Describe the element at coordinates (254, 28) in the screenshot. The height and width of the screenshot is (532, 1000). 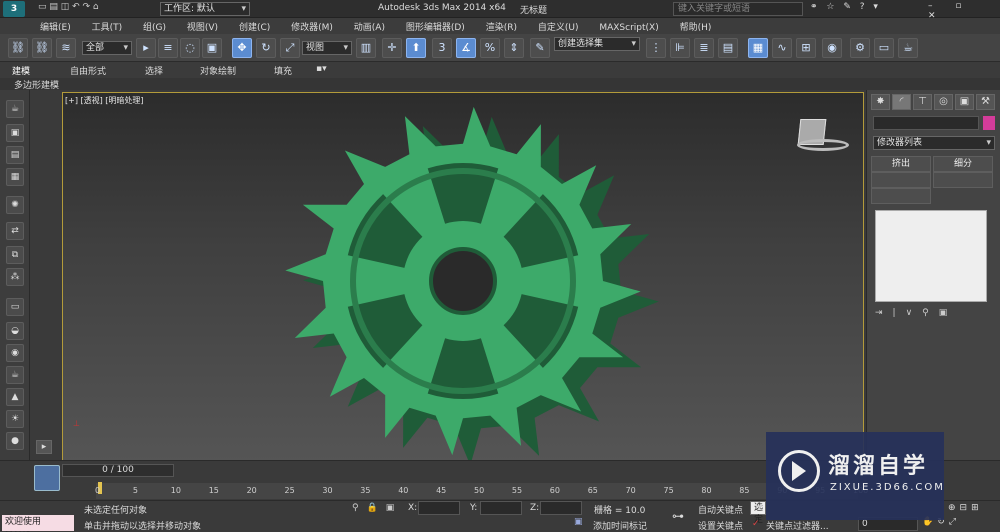
I see `menu-create: 创建(C)` at that location.